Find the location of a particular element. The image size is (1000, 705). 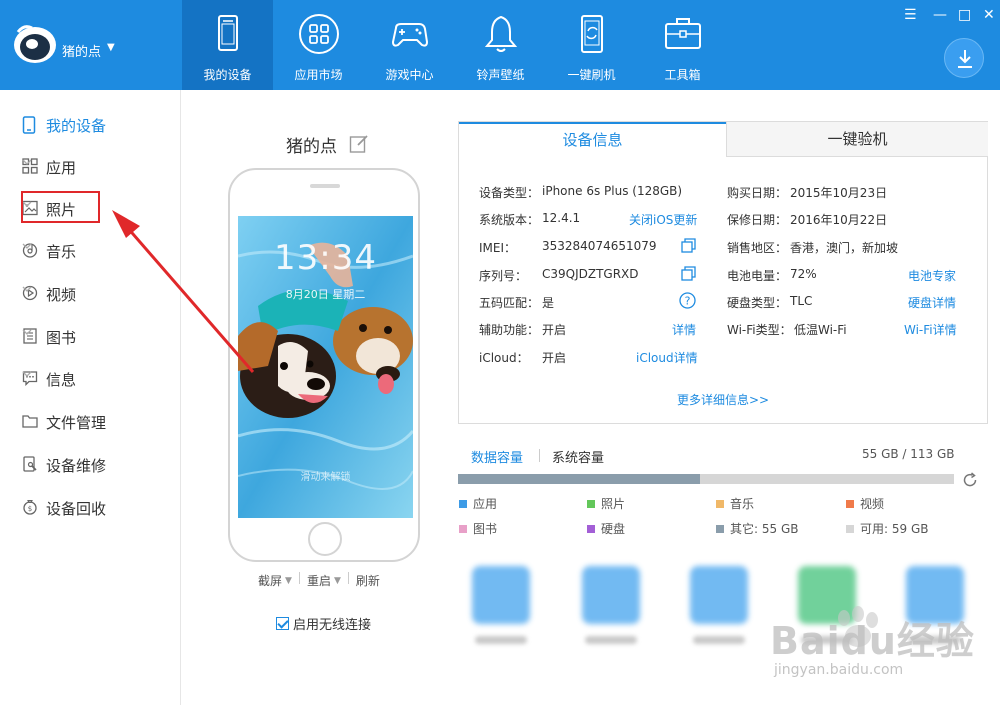

sidebar-item-file-manager: 文件管理 is located at coordinates (90, 421).